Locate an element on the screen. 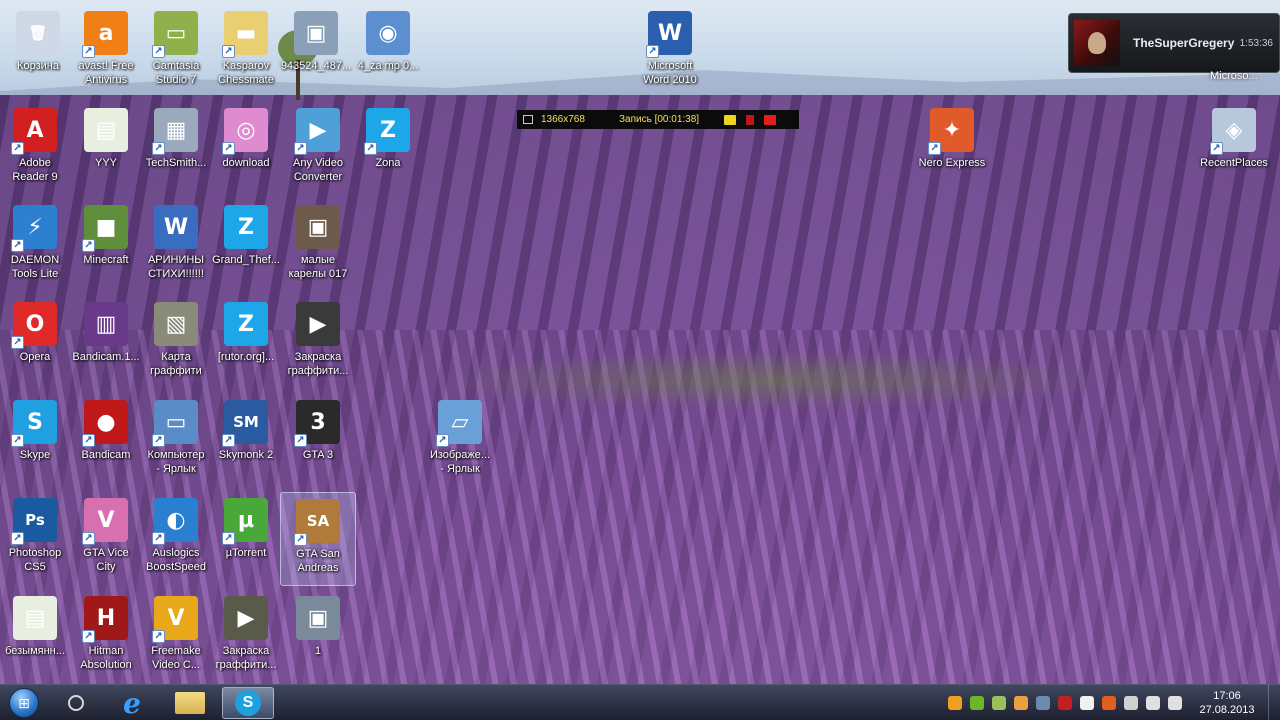  clock: 17:06 27.08.2013 is located at coordinates (1227, 703).